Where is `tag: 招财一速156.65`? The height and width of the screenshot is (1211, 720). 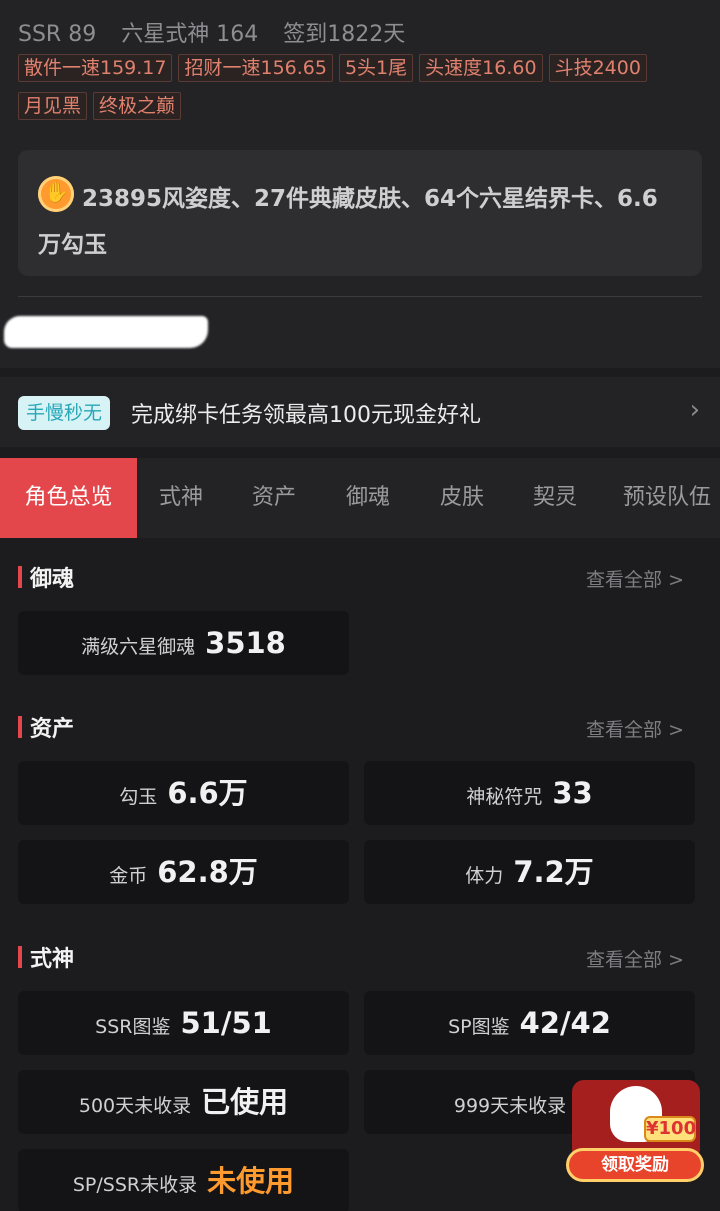
tag: 招财一速156.65 is located at coordinates (255, 68).